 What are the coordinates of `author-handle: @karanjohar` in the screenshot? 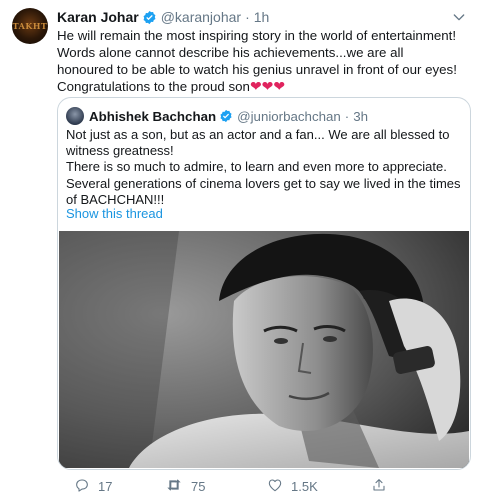 It's located at (201, 17).